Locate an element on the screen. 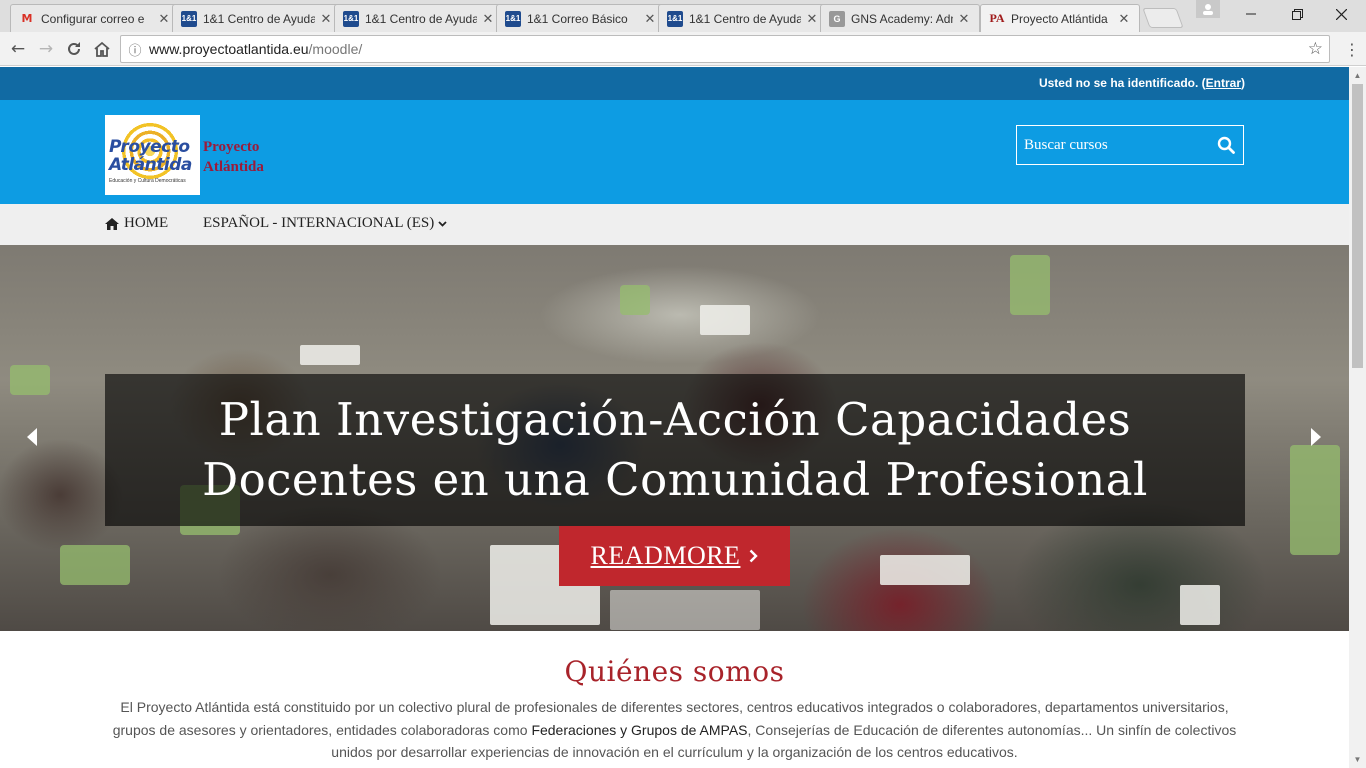 Image resolution: width=1366 pixels, height=768 pixels. url-host: www.proyectoatlantida.eu is located at coordinates (229, 49).